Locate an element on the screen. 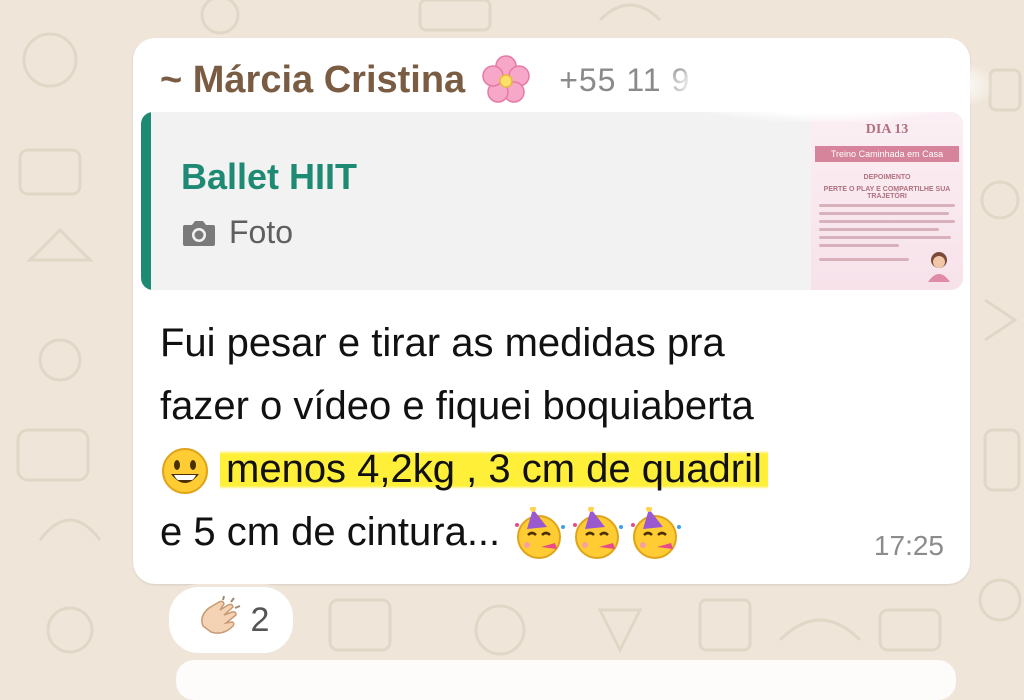 Image resolution: width=1024 pixels, height=700 pixels. grinning-face-icon is located at coordinates (185, 471).